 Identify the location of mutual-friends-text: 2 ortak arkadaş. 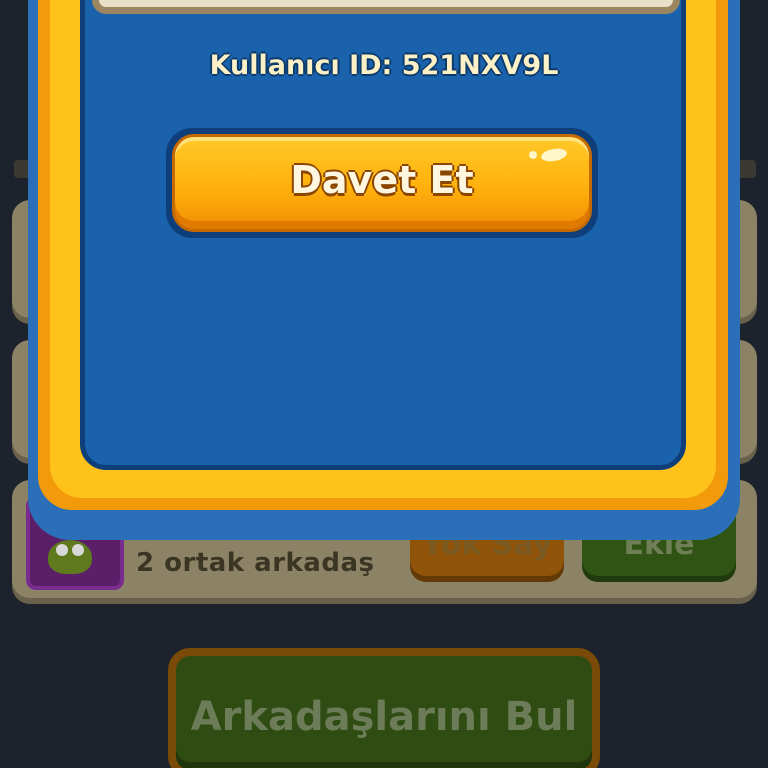
(255, 563).